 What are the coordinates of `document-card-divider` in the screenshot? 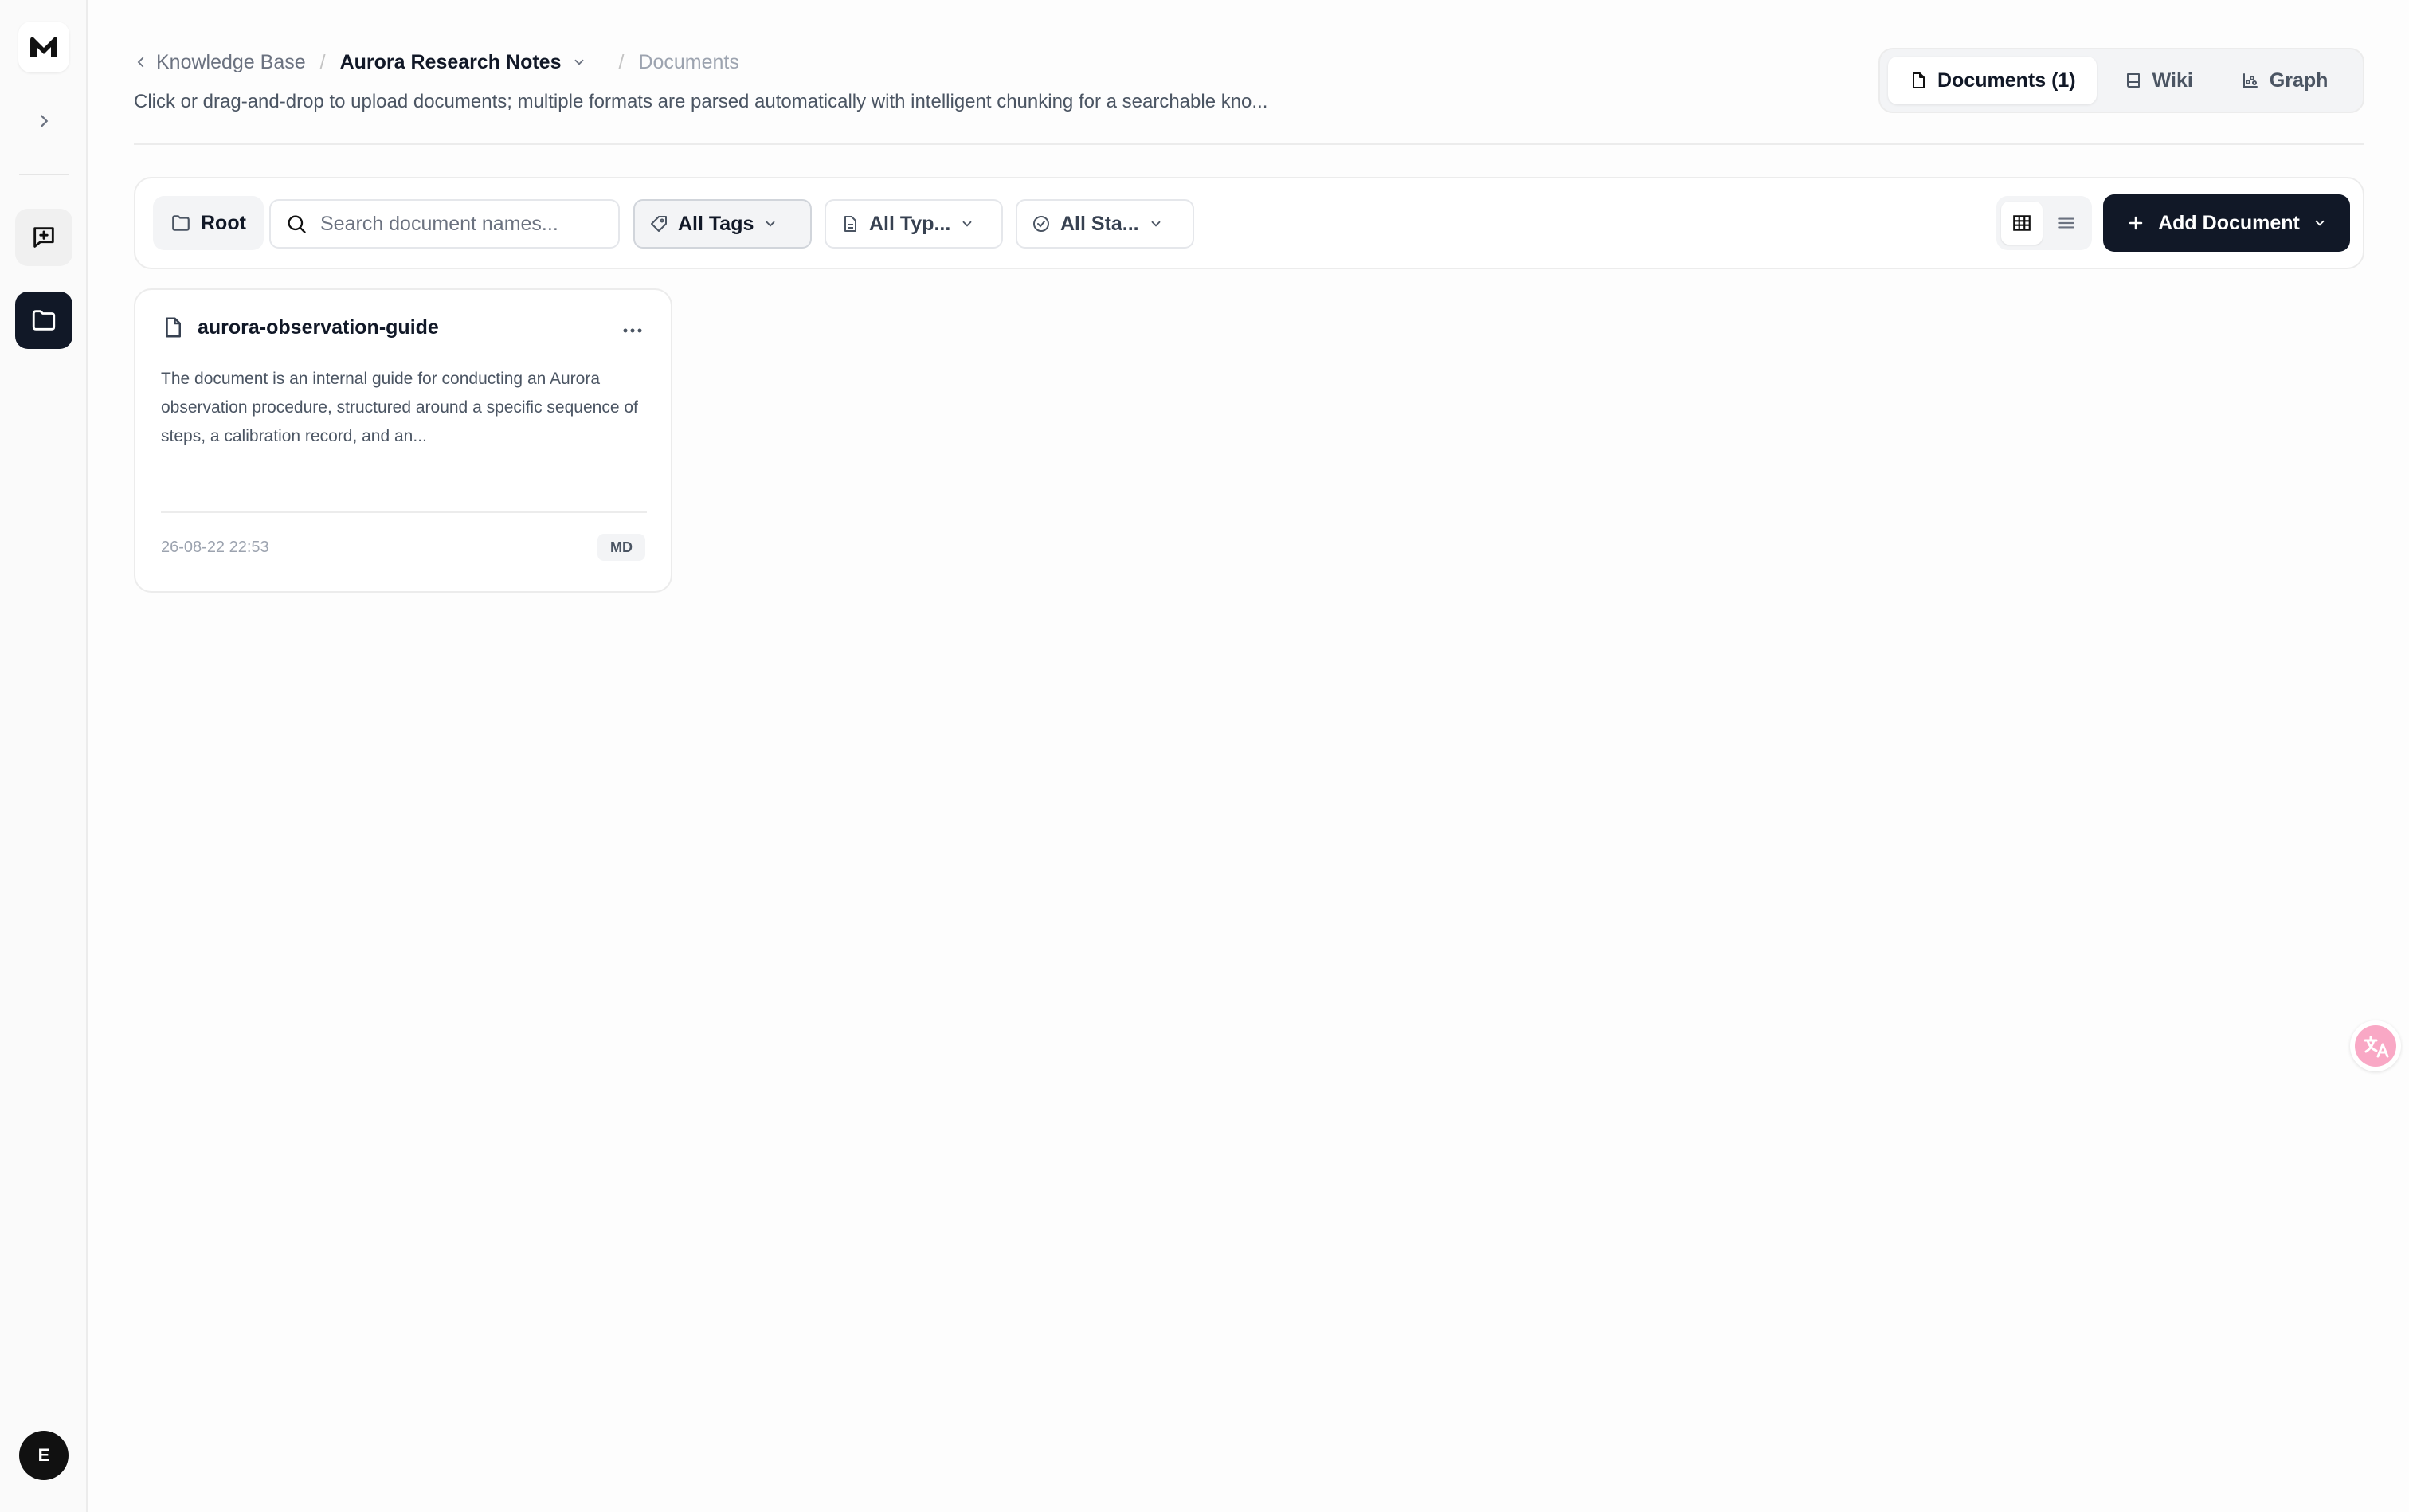 It's located at (404, 512).